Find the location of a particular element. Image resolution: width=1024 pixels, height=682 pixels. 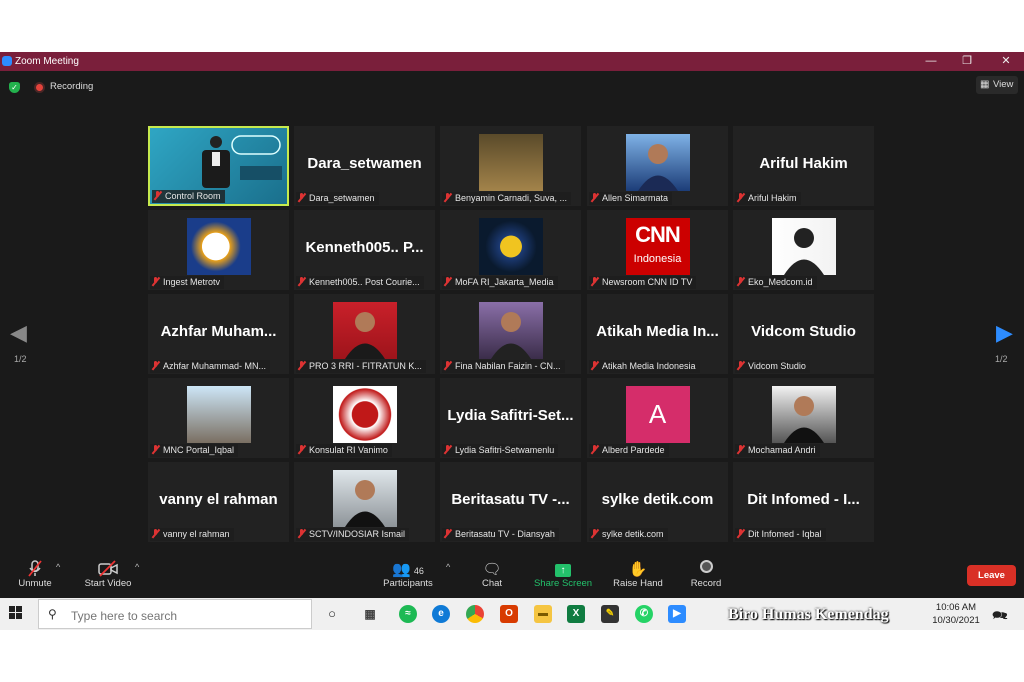

spotify-icon: ≈ is located at coordinates (408, 614).